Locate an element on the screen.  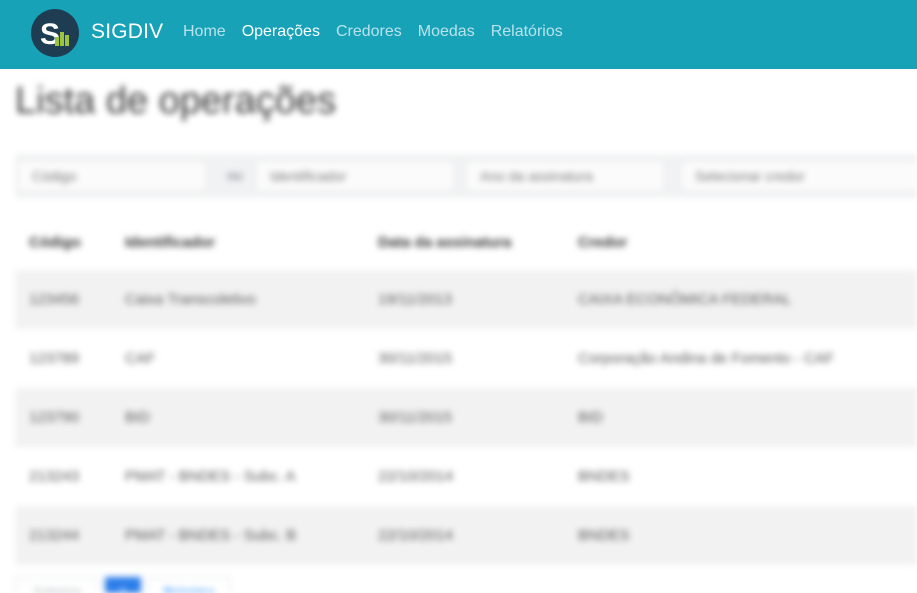
sigdiv-logo-icon: S is located at coordinates (55, 33).